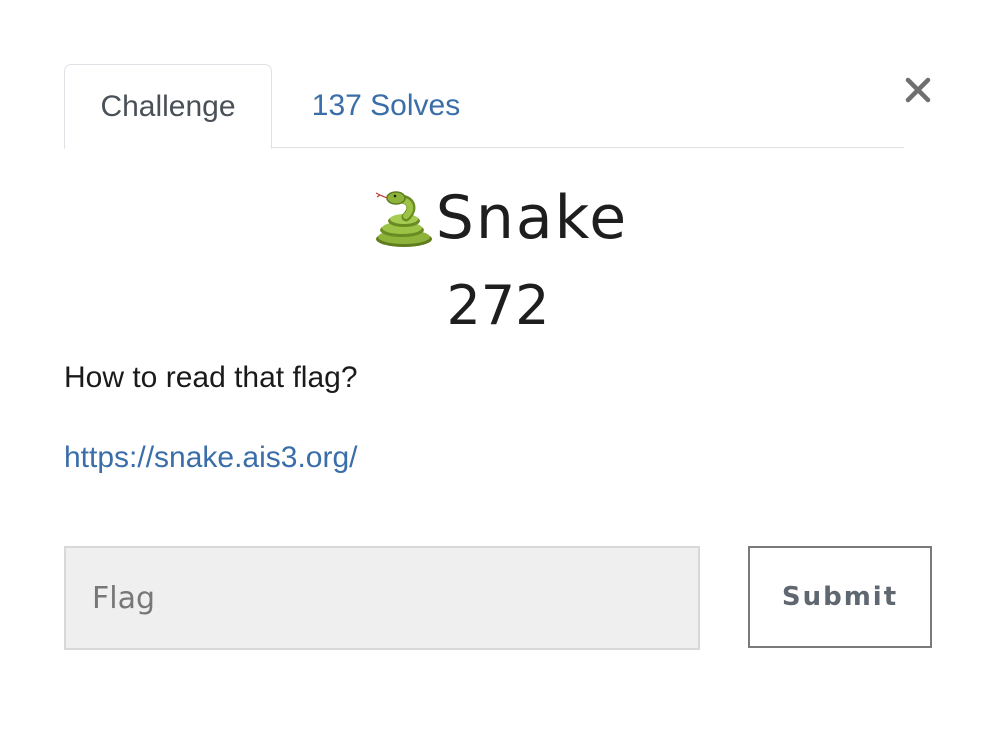  Describe the element at coordinates (382, 598) in the screenshot. I see `flag-input` at that location.